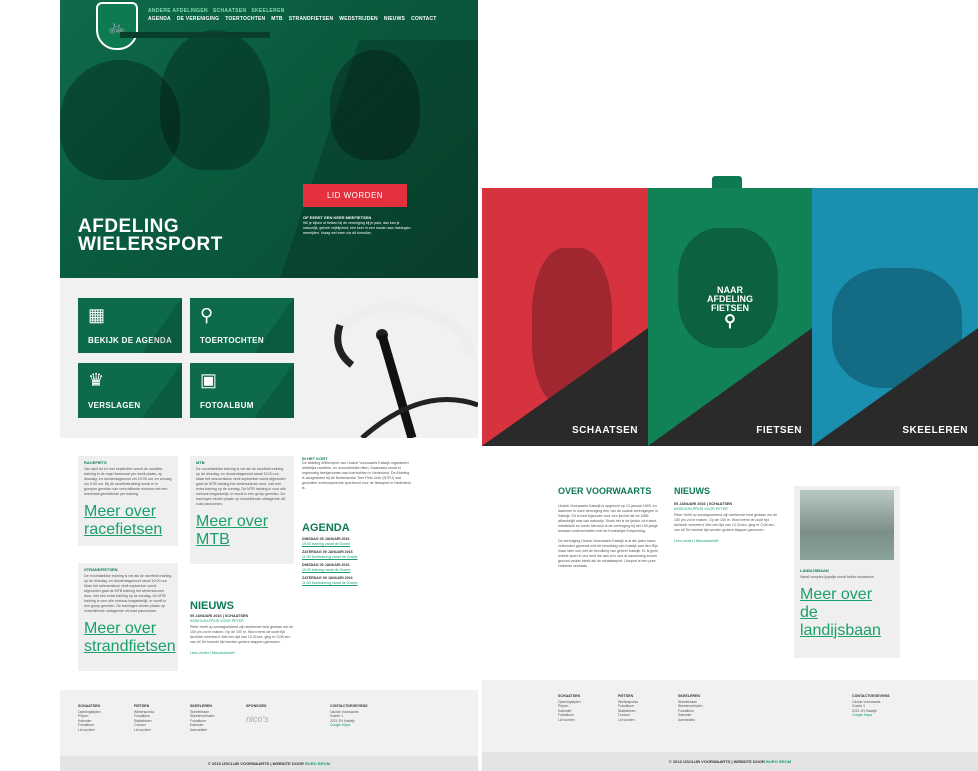 The width and height of the screenshot is (978, 771). I want to click on agenda-heading: AGENDA, so click(326, 528).